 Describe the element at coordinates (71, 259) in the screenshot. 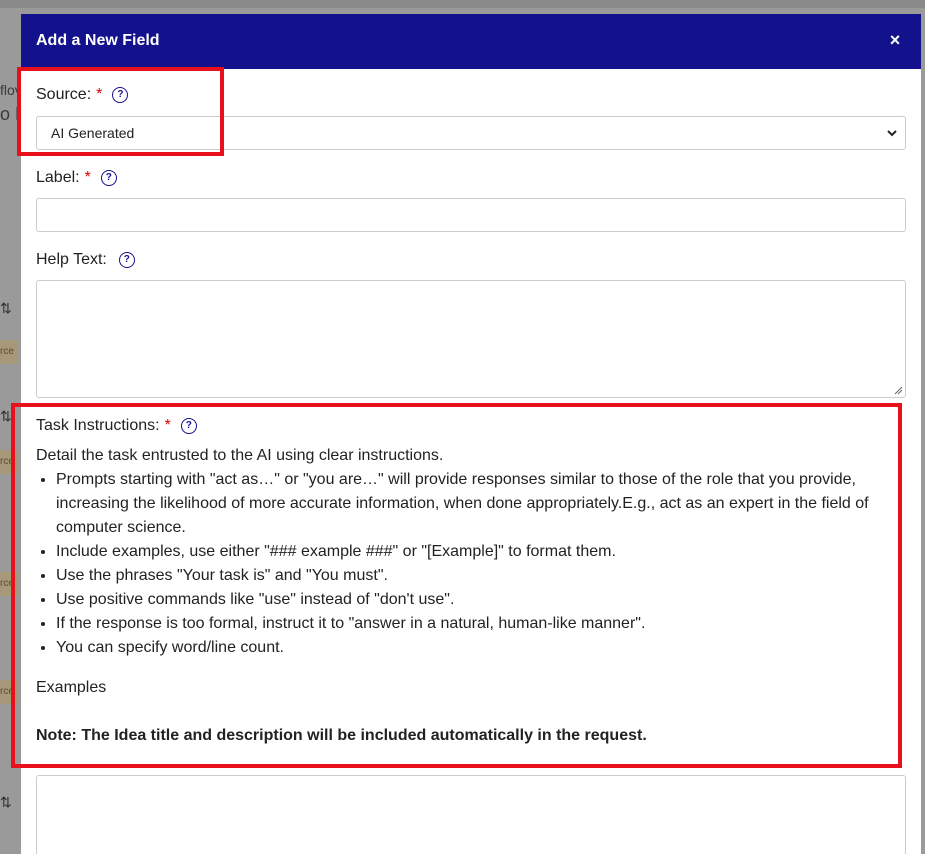

I see `help-text-label-text: Help Text:` at that location.